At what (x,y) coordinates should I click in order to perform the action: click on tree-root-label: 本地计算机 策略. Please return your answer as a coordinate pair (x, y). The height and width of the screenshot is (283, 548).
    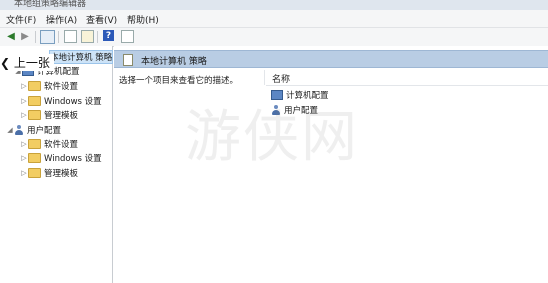
    Looking at the image, I should click on (81, 58).